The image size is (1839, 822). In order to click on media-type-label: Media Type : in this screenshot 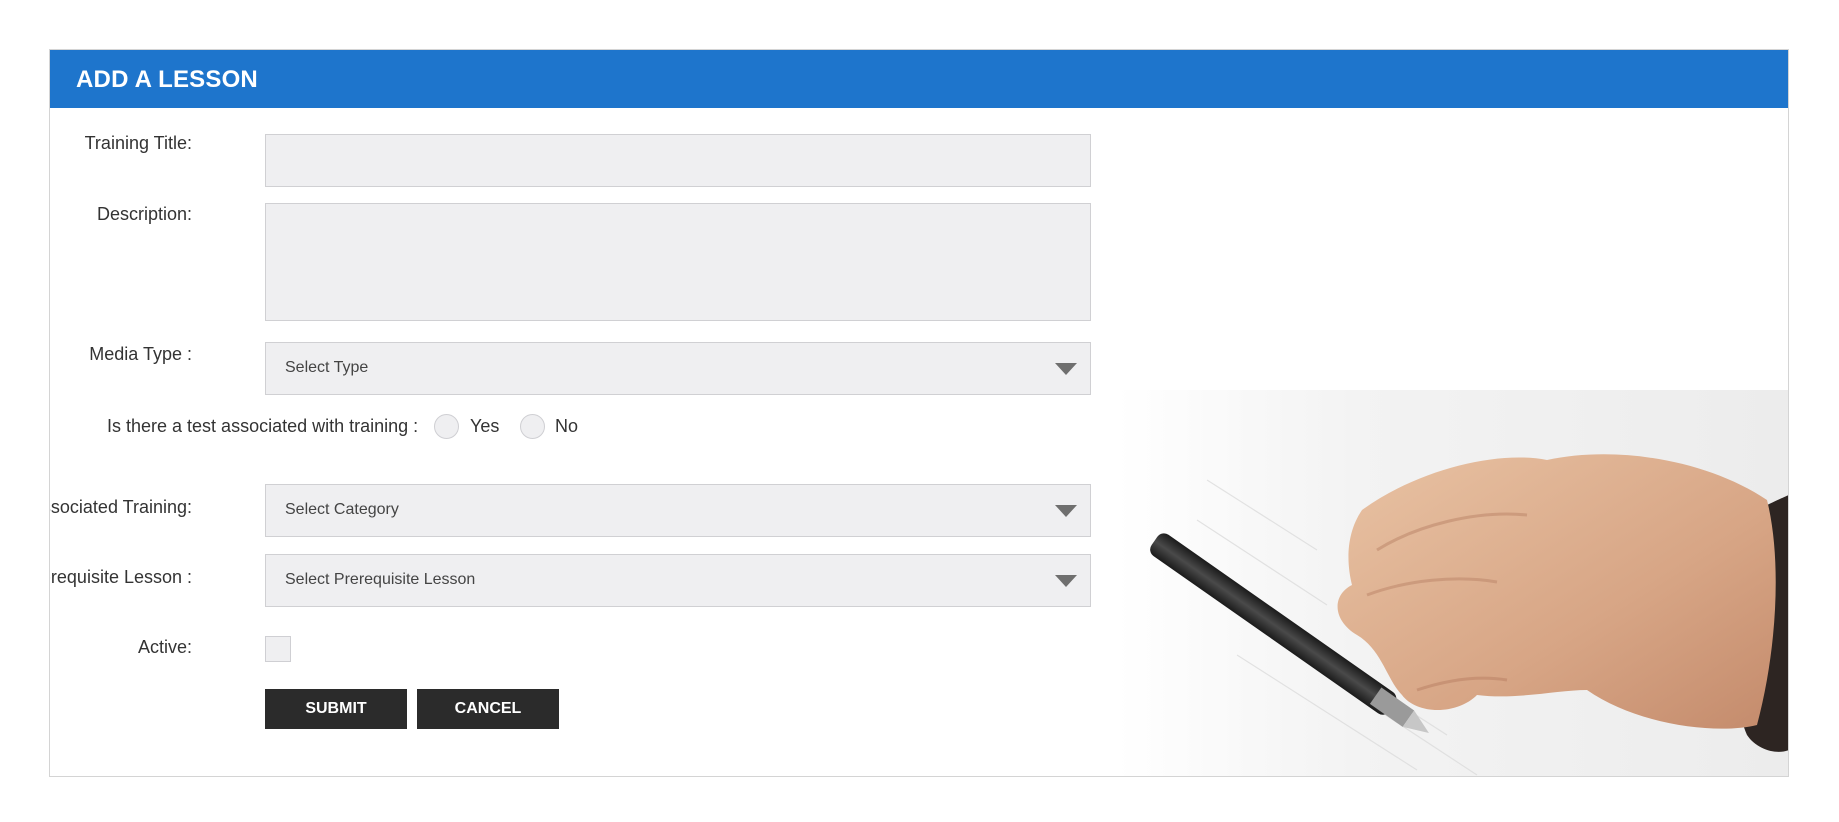, I will do `click(140, 354)`.